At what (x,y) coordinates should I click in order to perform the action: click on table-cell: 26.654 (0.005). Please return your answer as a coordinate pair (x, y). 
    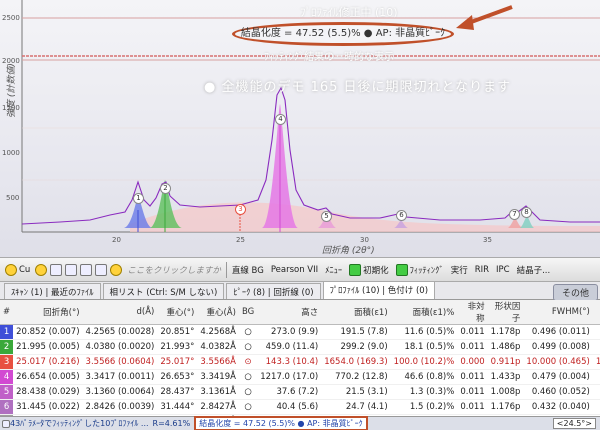
    Looking at the image, I should click on (48, 377).